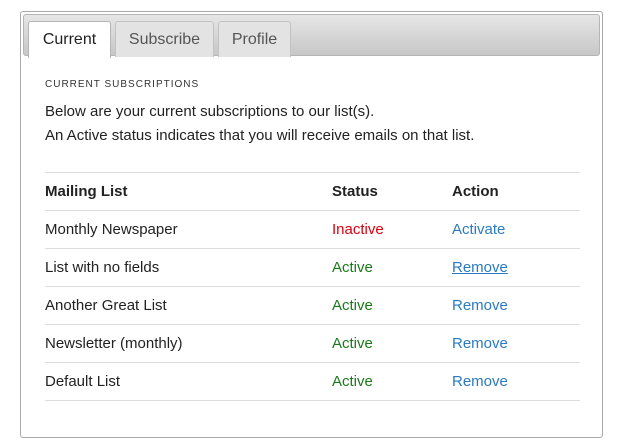  Describe the element at coordinates (188, 343) in the screenshot. I see `list-name: Newsletter (monthly)` at that location.